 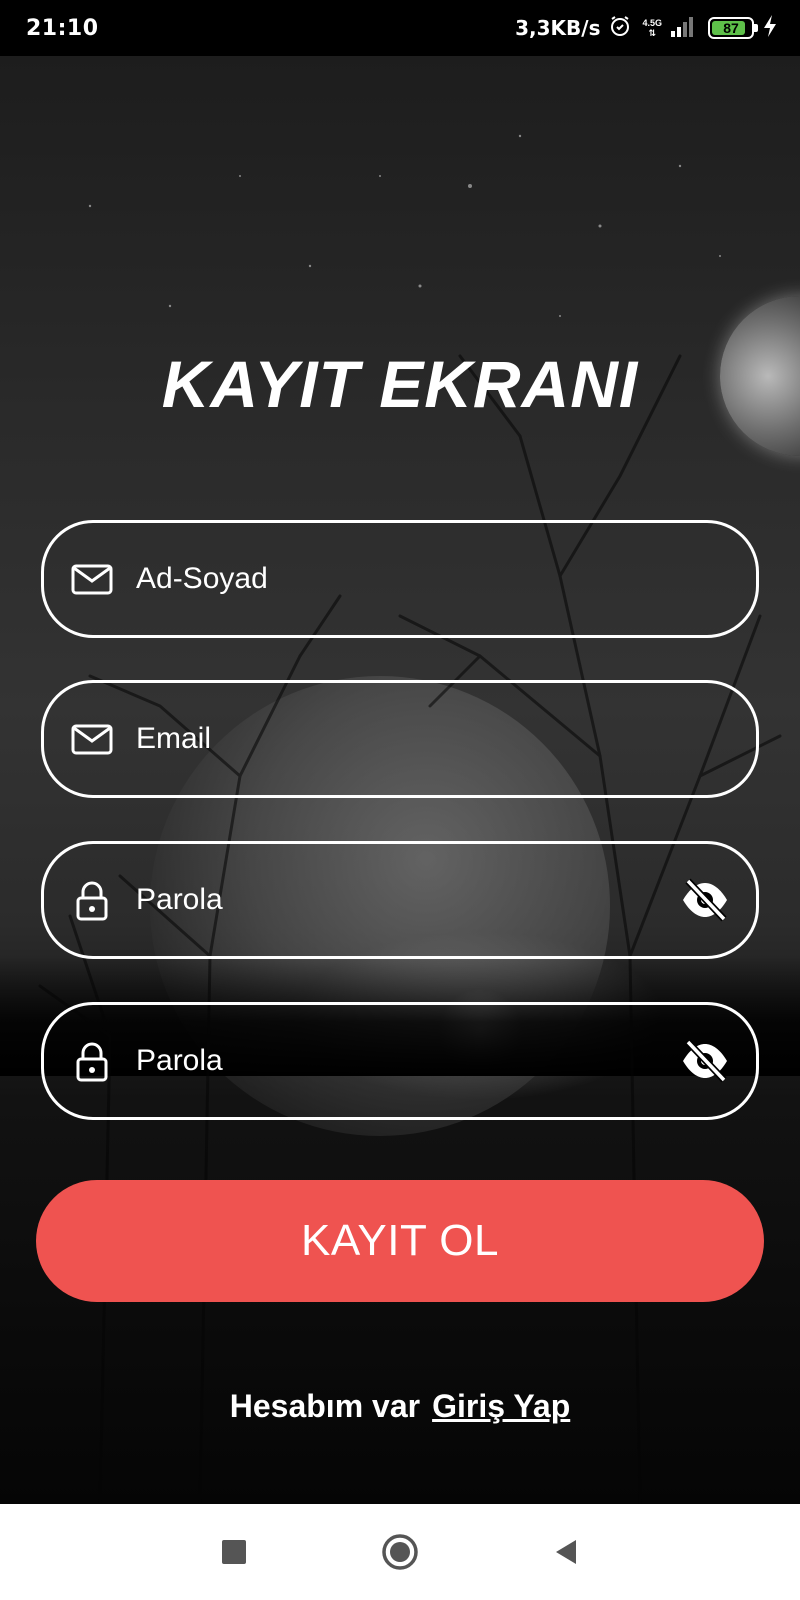 I want to click on circle-icon, so click(x=400, y=1552).